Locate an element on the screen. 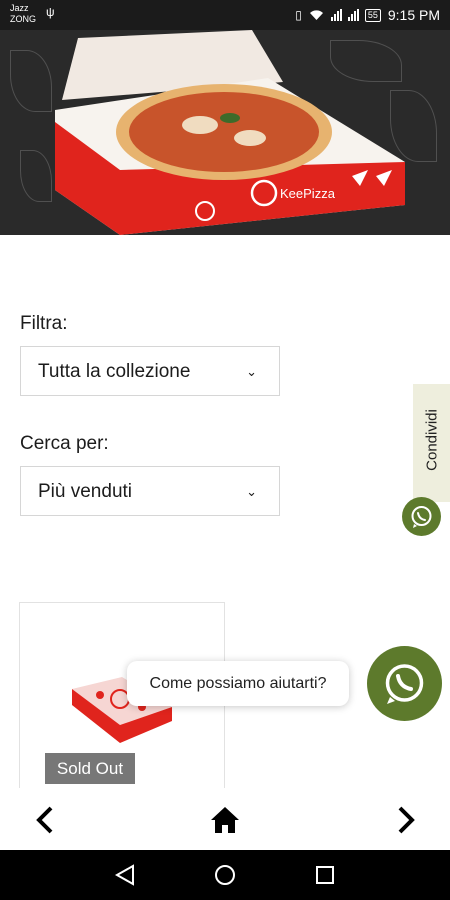  carrier-name-1: Jazz is located at coordinates (19, 8).